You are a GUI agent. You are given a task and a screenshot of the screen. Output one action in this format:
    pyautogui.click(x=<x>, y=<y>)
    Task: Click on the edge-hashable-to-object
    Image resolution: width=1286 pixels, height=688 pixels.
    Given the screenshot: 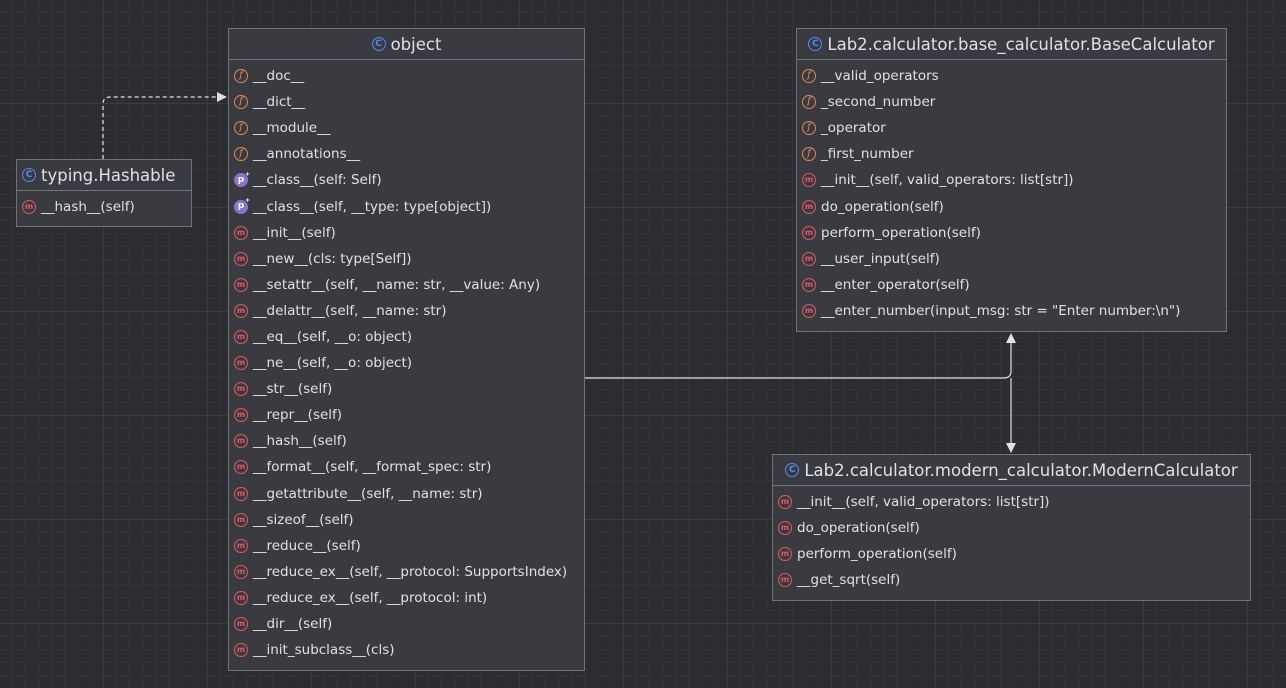 What is the action you would take?
    pyautogui.click(x=164, y=125)
    